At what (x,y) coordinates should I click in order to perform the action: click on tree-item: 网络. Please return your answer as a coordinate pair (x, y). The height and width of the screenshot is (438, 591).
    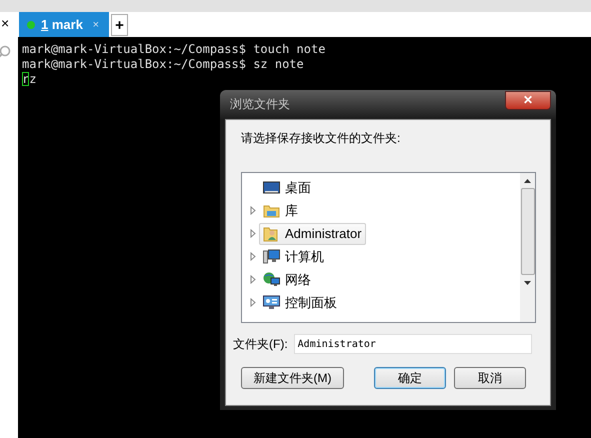
    Looking at the image, I should click on (287, 279).